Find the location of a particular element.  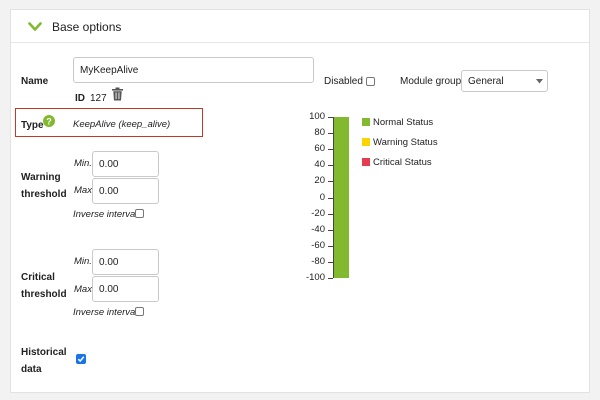

critical-inverse-label: Inverse interval is located at coordinates (105, 312).